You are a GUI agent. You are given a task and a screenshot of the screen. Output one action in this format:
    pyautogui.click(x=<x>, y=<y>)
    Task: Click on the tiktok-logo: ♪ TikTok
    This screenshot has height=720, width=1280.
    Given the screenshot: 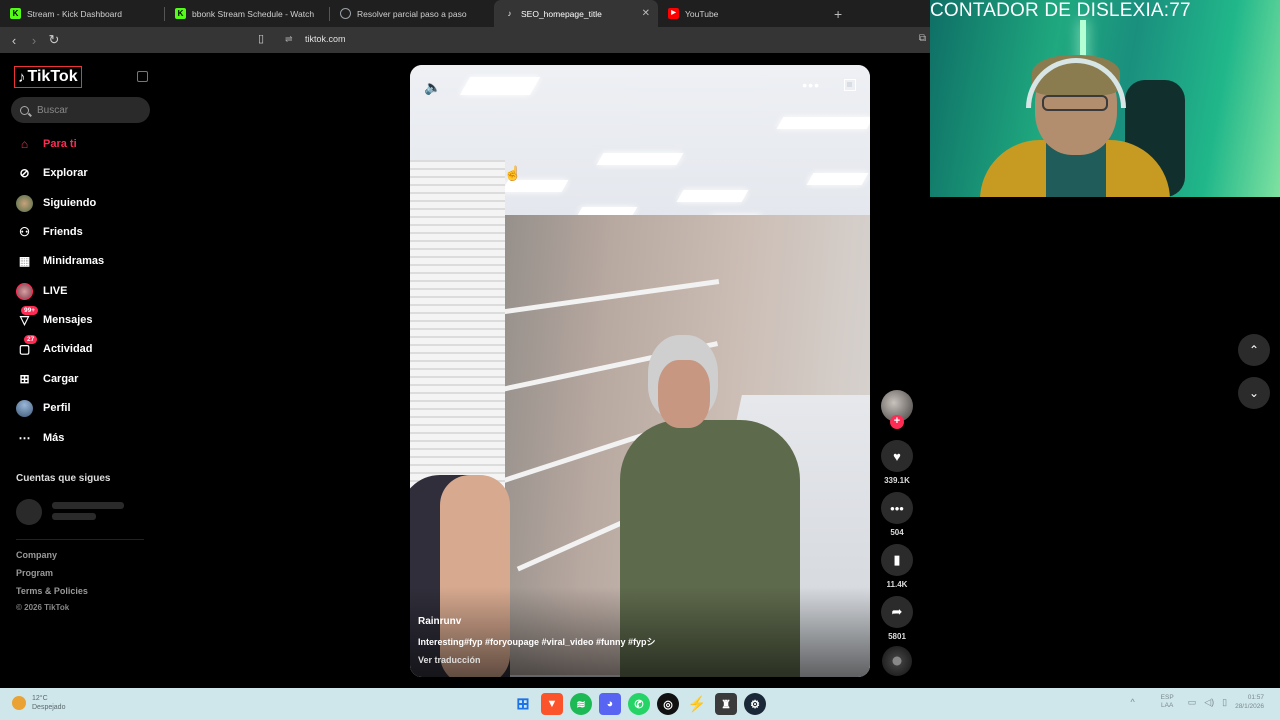 What is the action you would take?
    pyautogui.click(x=48, y=77)
    